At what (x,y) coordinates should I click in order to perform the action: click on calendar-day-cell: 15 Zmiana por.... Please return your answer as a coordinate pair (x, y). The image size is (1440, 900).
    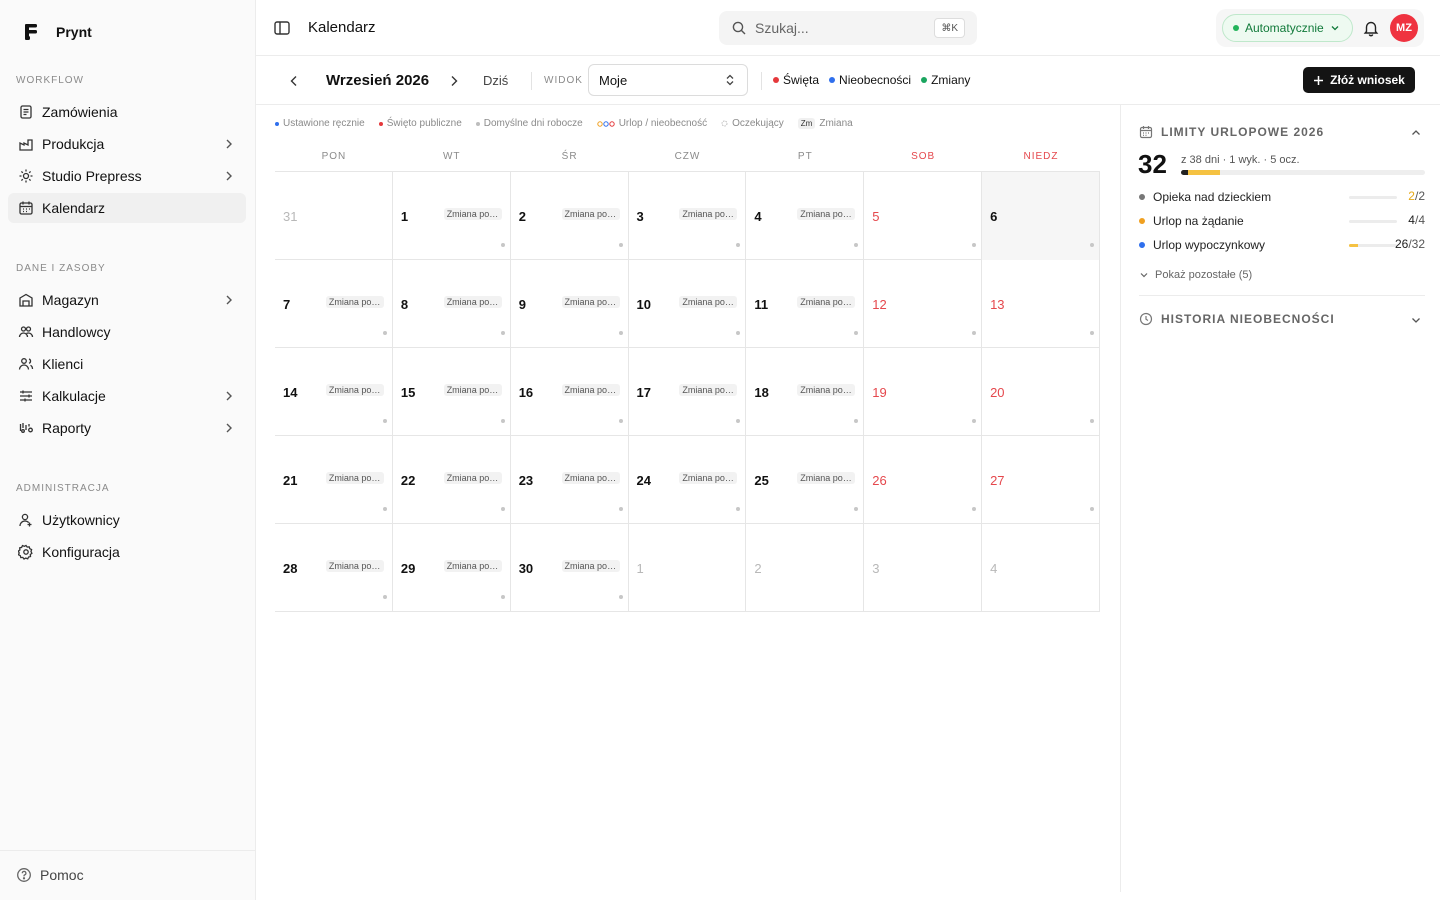
    Looking at the image, I should click on (452, 392).